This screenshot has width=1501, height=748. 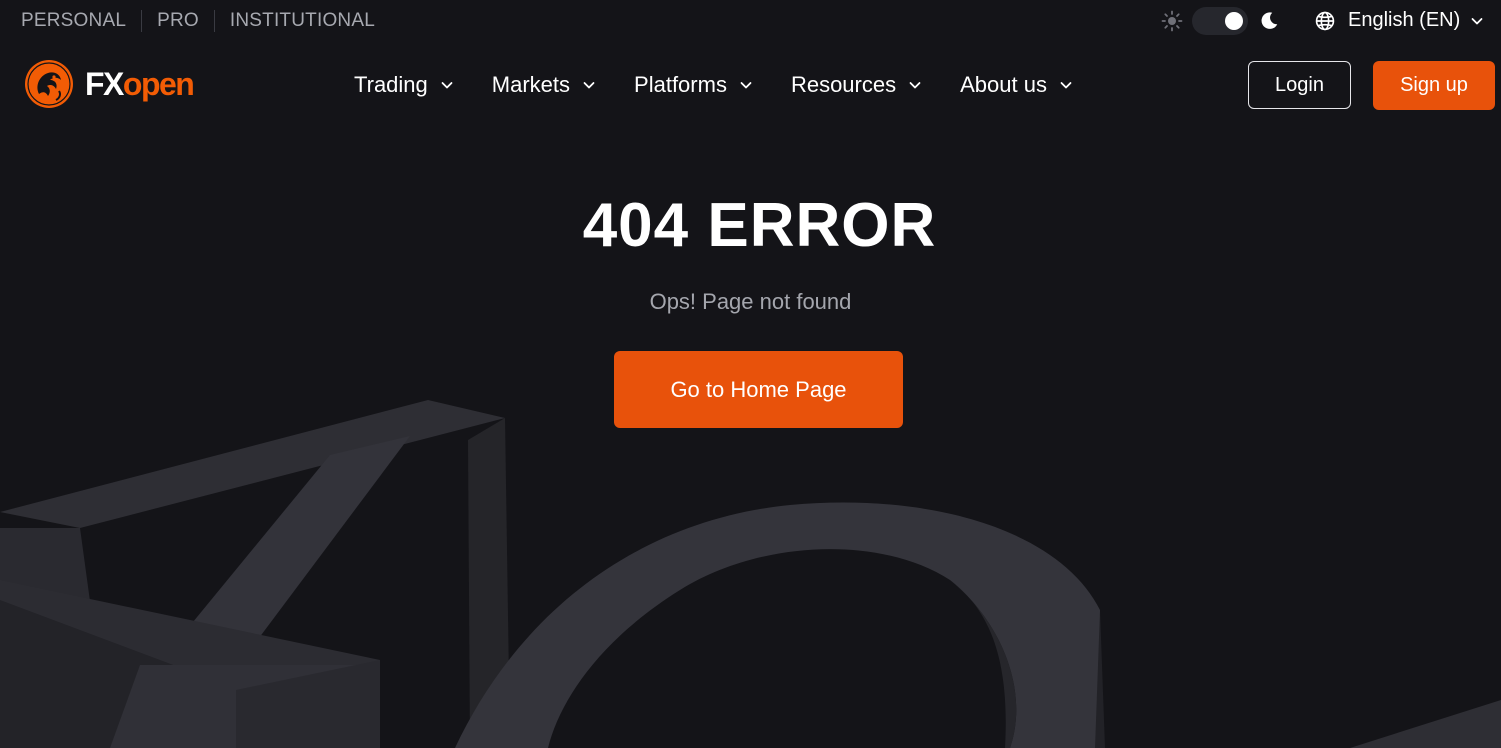 I want to click on globe-icon, so click(x=1325, y=20).